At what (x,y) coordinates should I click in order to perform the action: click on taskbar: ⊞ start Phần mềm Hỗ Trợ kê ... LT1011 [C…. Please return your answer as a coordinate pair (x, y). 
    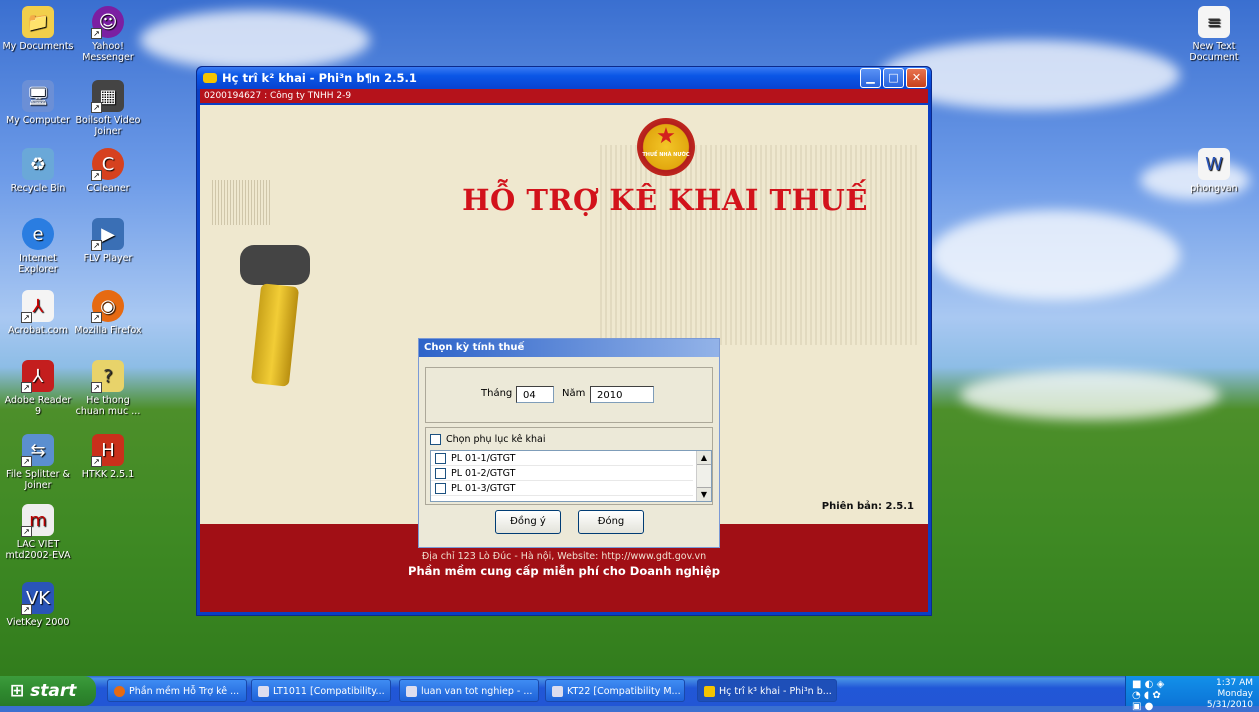
    Looking at the image, I should click on (629, 694).